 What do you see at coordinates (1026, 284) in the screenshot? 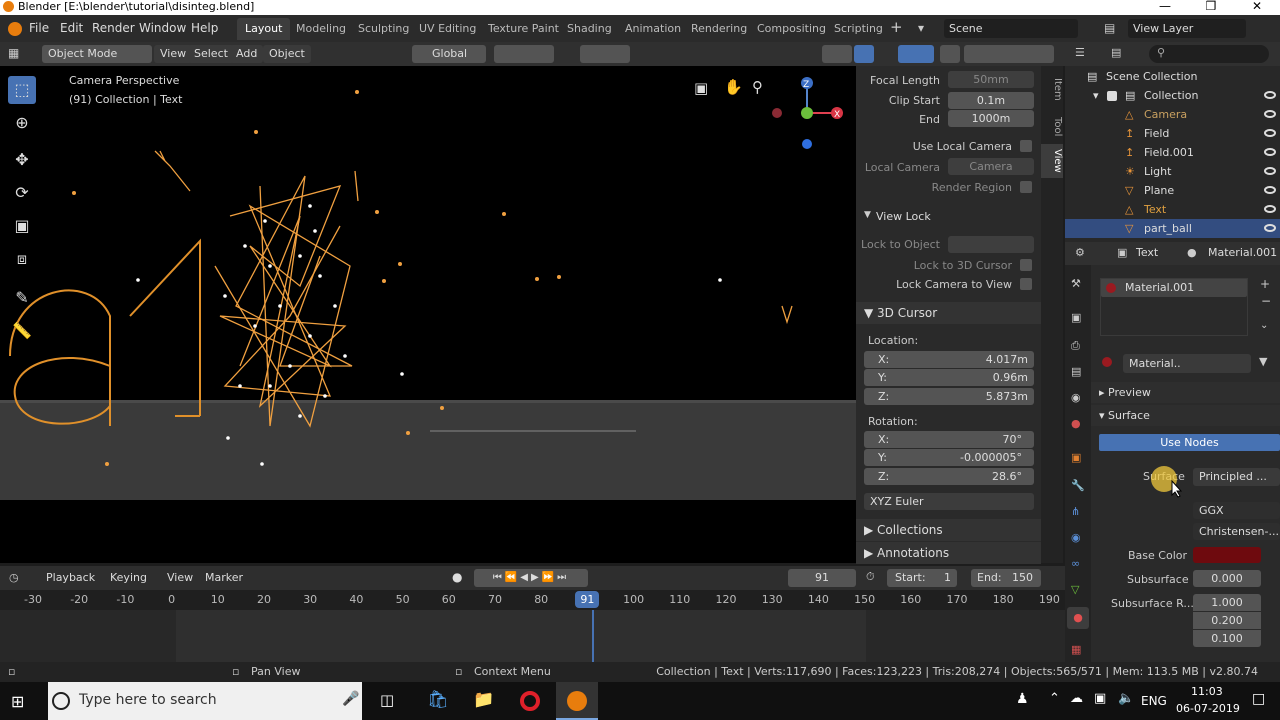
I see `lock-camera-to-view-checkbox` at bounding box center [1026, 284].